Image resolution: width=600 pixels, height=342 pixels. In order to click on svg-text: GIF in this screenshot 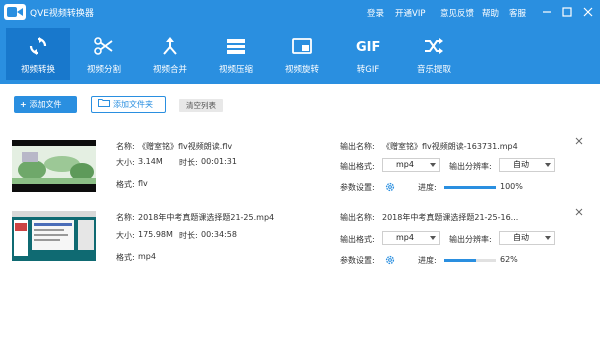, I will do `click(368, 47)`.